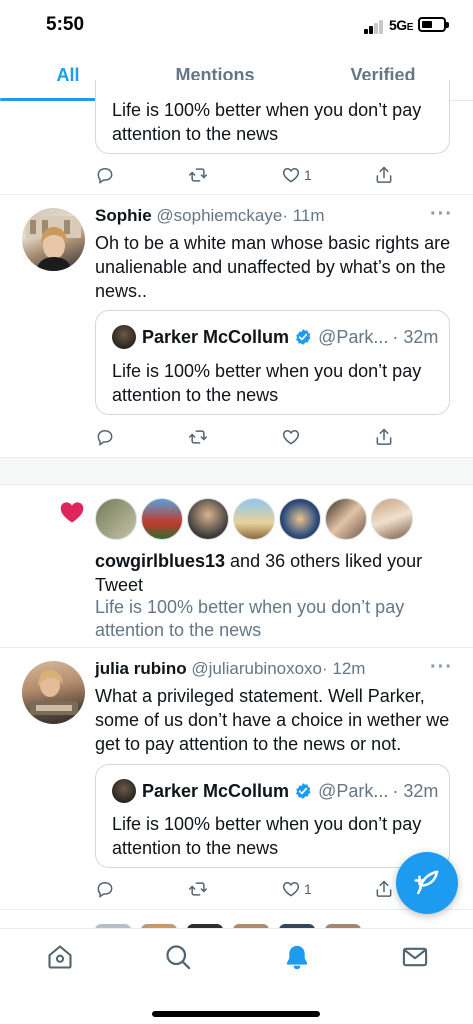  I want to click on like-button, so click(291, 437).